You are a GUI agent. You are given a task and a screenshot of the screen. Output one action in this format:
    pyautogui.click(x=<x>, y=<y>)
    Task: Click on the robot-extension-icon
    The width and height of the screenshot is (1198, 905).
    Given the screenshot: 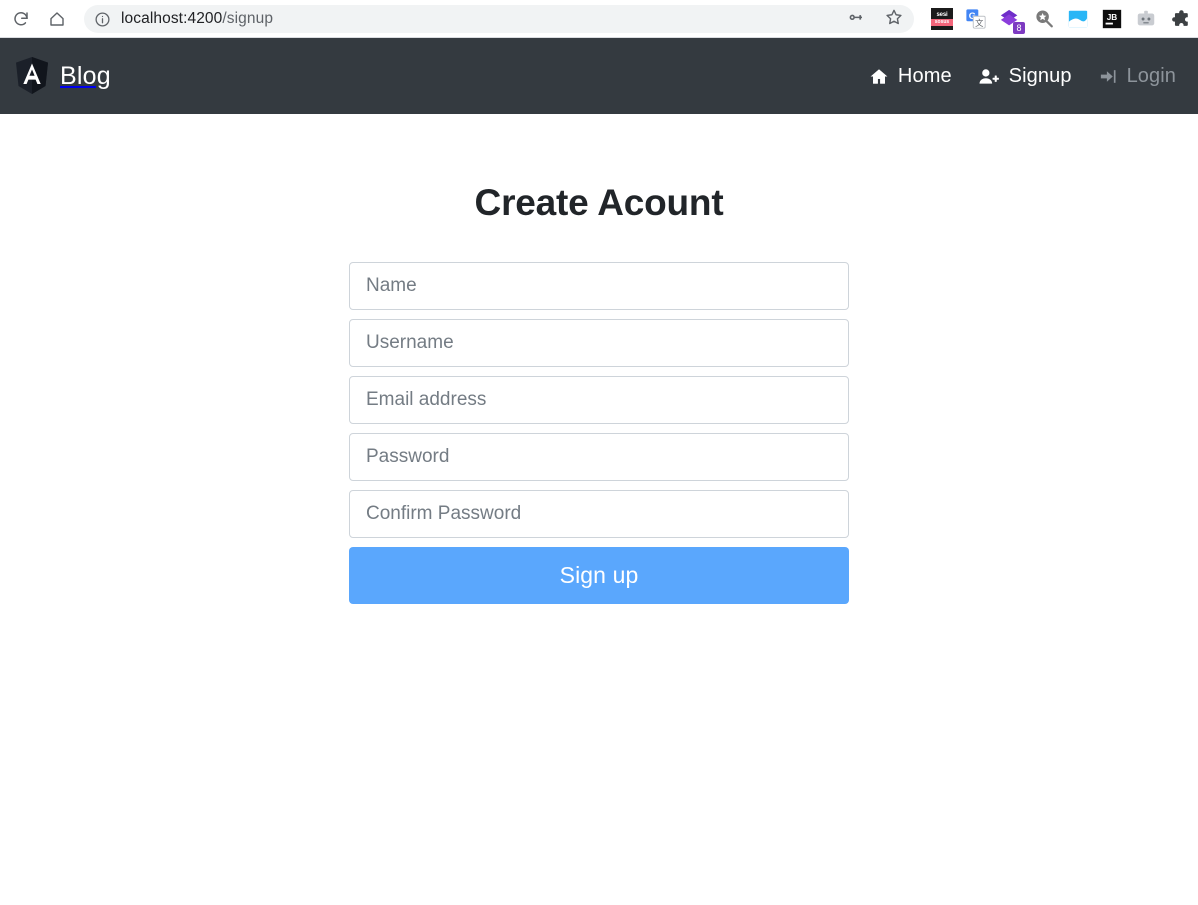 What is the action you would take?
    pyautogui.click(x=1146, y=19)
    